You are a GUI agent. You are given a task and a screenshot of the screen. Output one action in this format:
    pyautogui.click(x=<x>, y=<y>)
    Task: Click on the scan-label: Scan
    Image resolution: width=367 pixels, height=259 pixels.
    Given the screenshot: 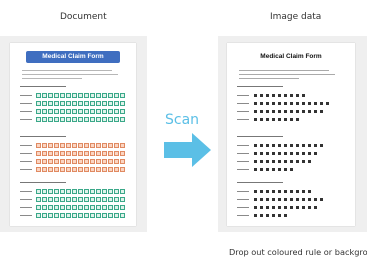 What is the action you would take?
    pyautogui.click(x=182, y=120)
    